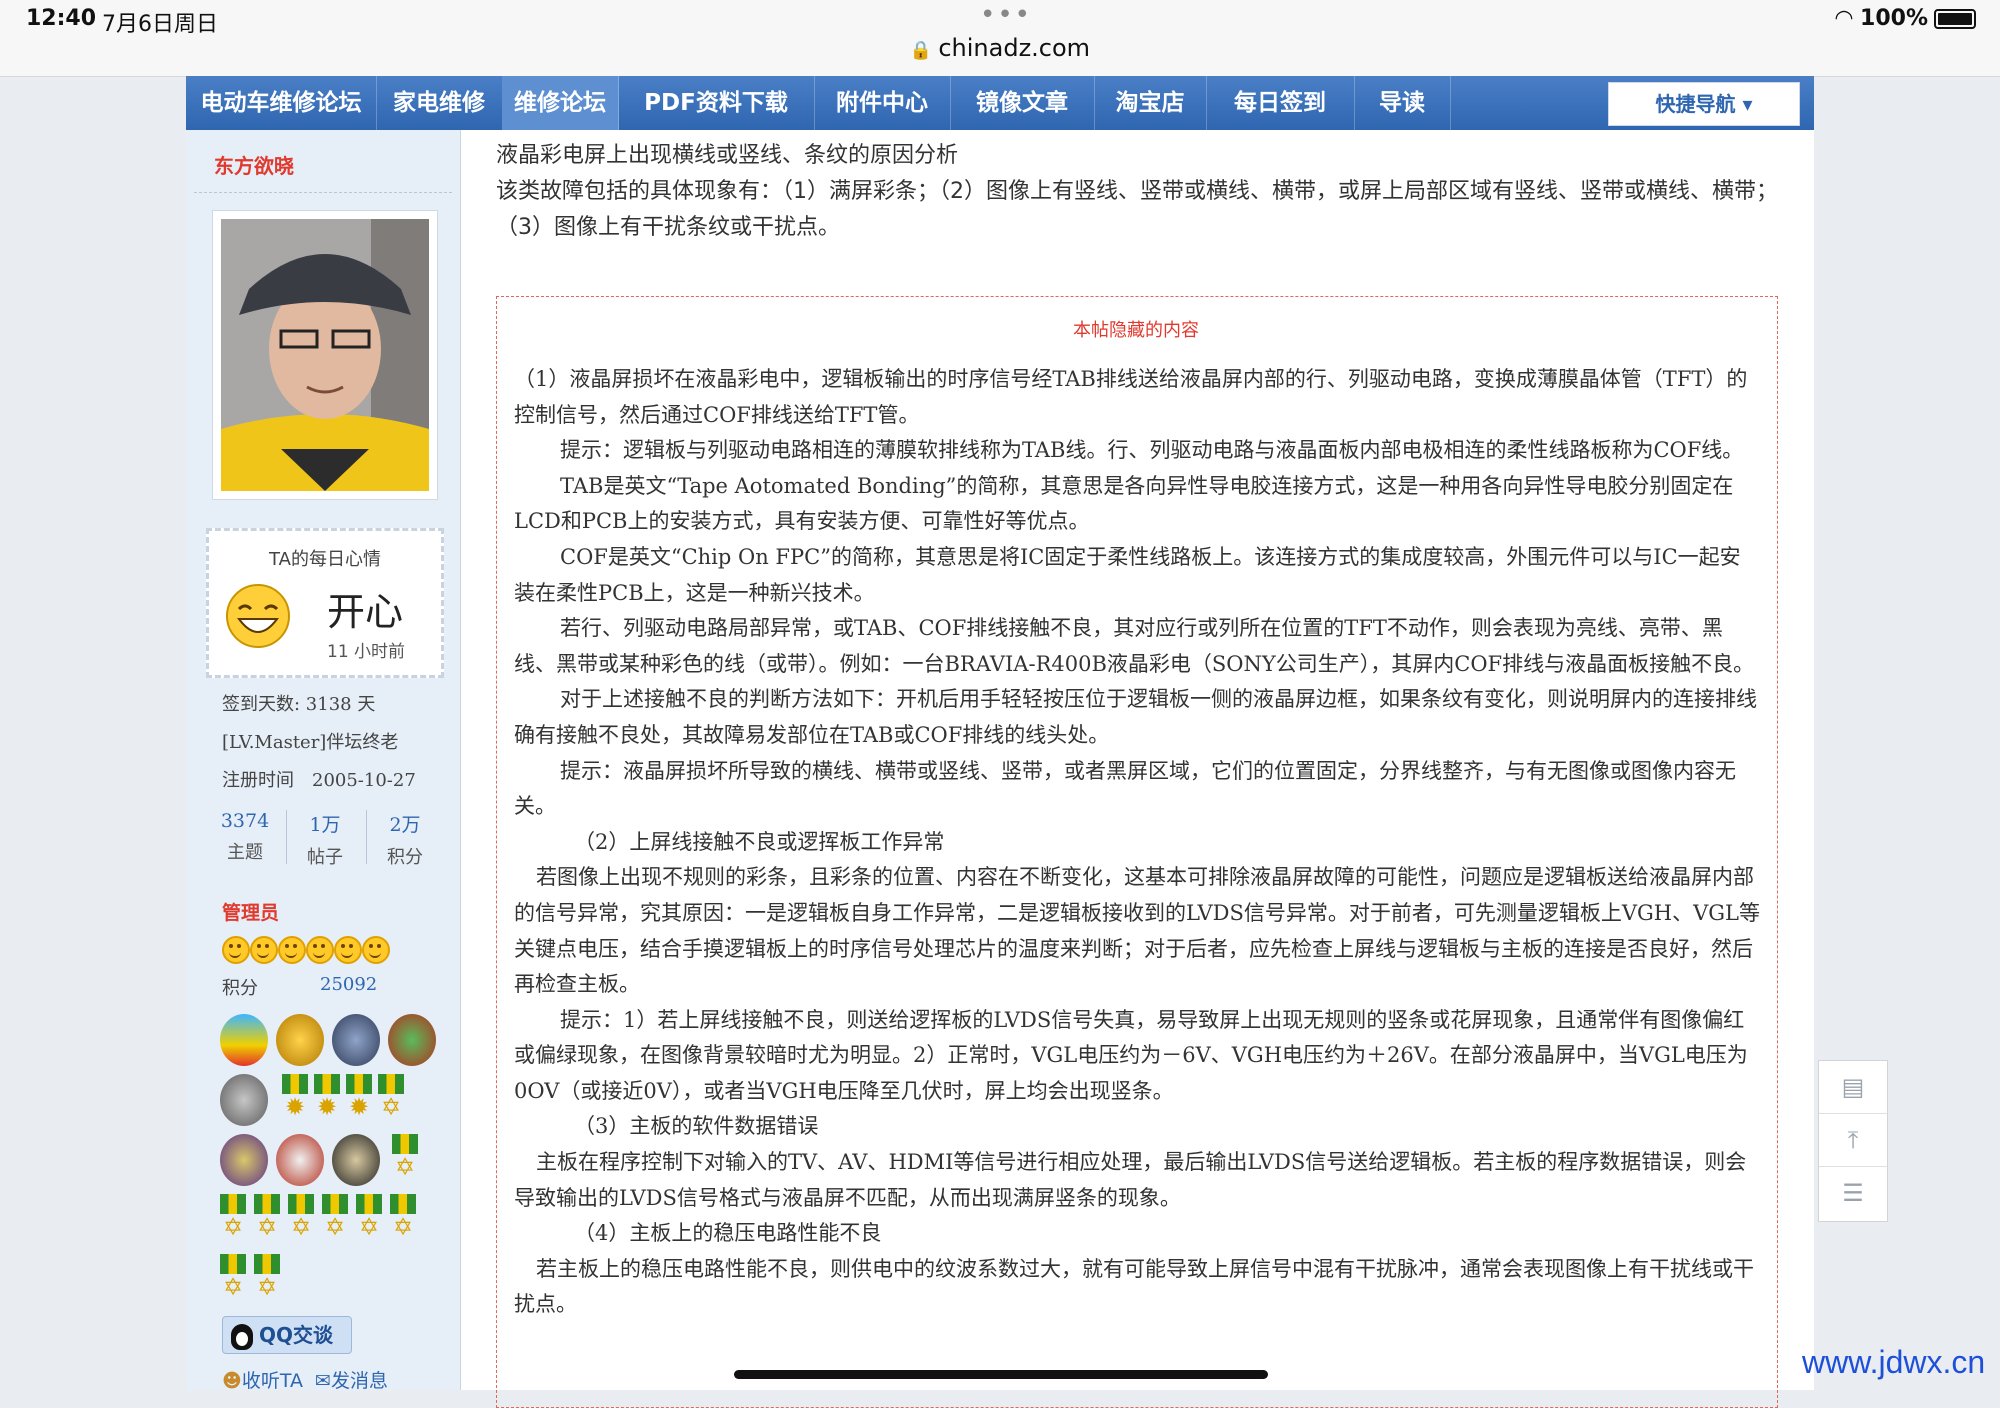  Describe the element at coordinates (323, 1381) in the screenshot. I see `message-icon: ✉` at that location.